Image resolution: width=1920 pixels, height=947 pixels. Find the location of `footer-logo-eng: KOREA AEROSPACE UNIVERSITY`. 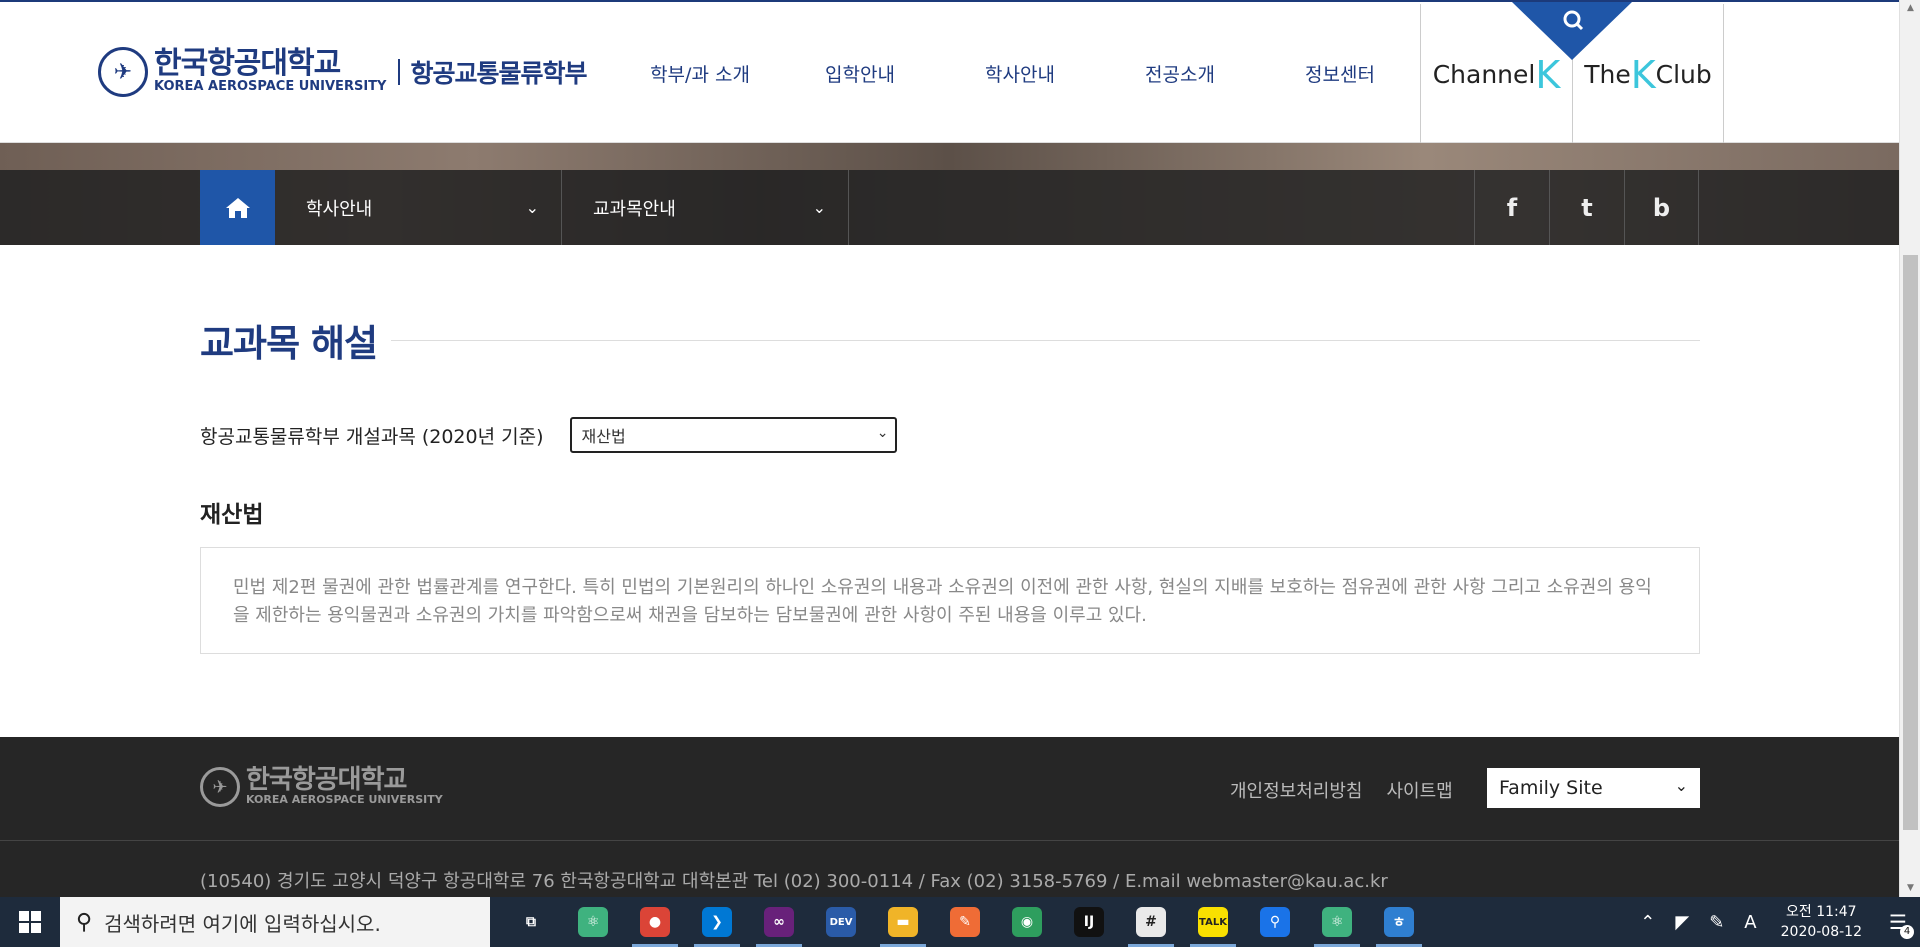

footer-logo-eng: KOREA AEROSPACE UNIVERSITY is located at coordinates (344, 799).